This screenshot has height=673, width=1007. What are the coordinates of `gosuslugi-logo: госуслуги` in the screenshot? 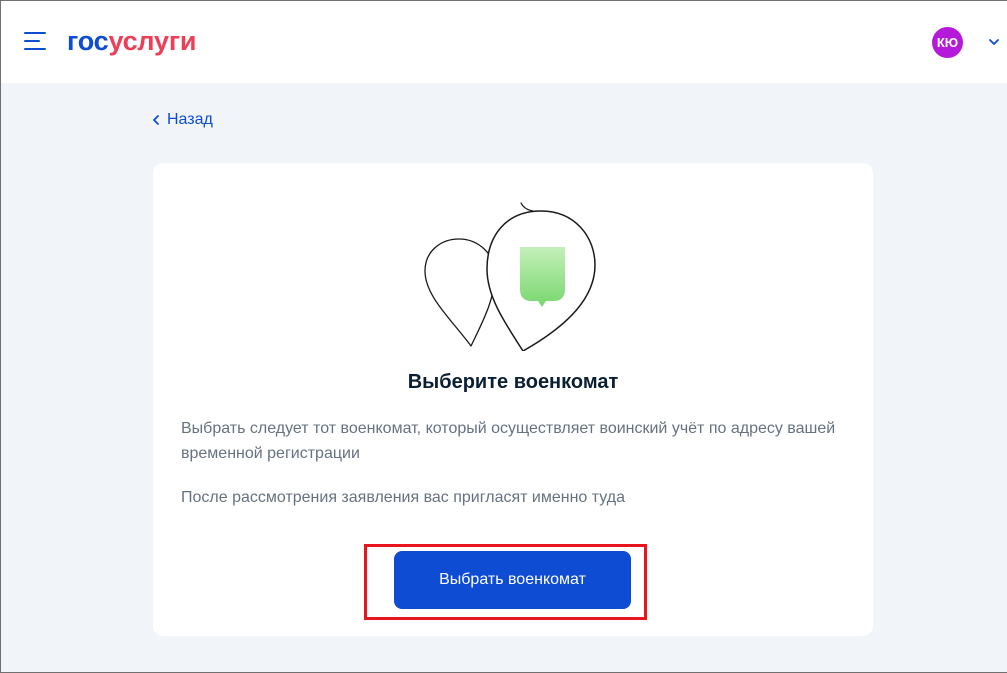 It's located at (131, 41).